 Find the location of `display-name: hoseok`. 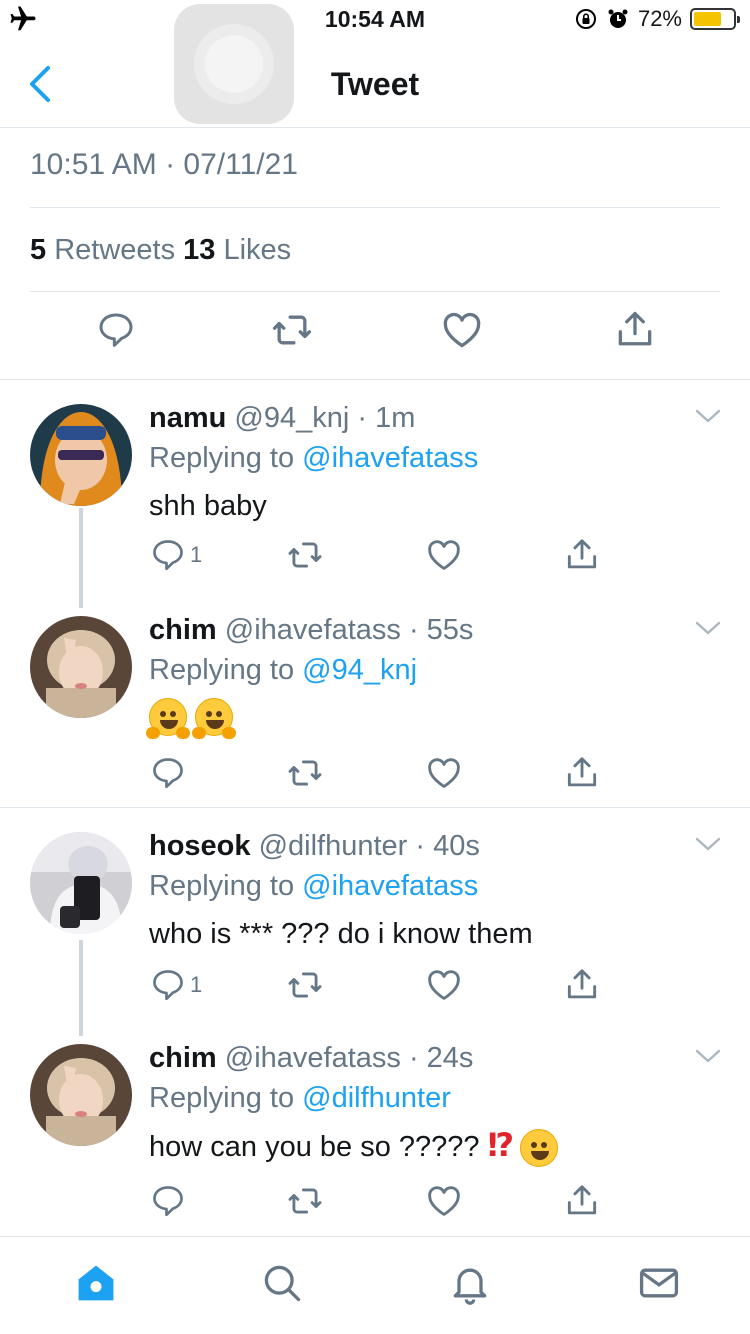

display-name: hoseok is located at coordinates (200, 846).